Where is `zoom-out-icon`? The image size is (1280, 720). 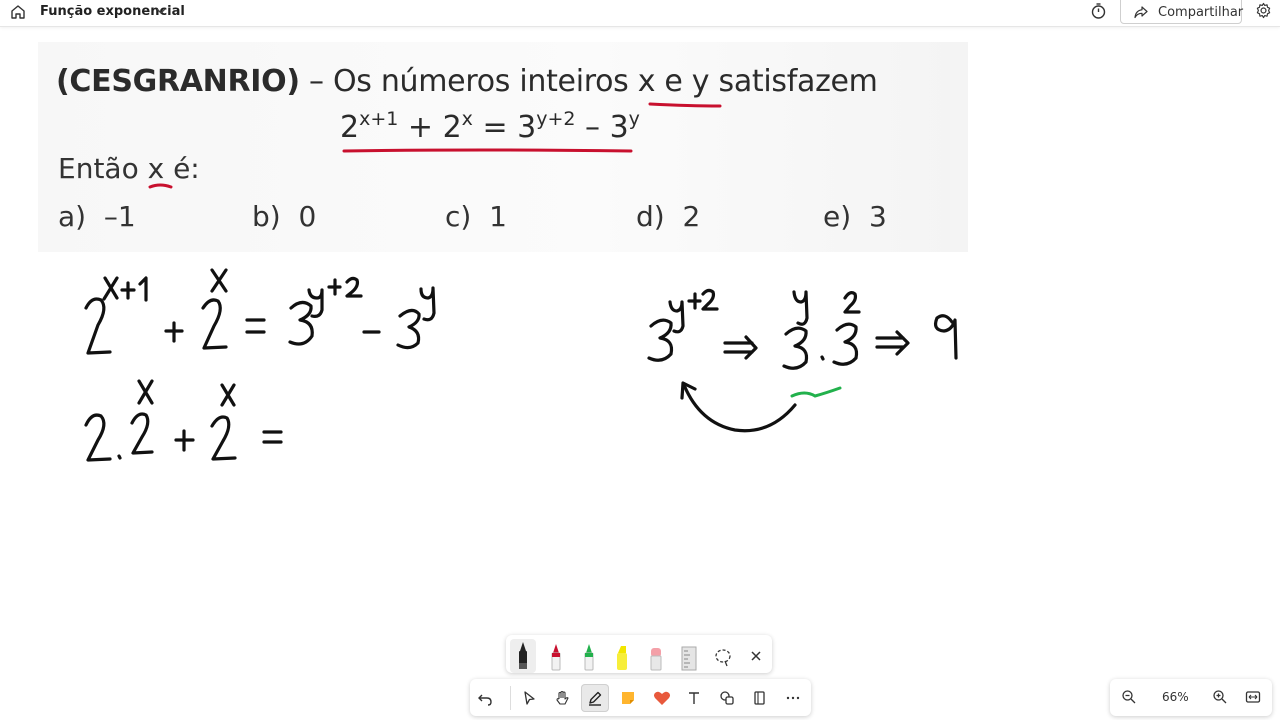 zoom-out-icon is located at coordinates (1129, 697).